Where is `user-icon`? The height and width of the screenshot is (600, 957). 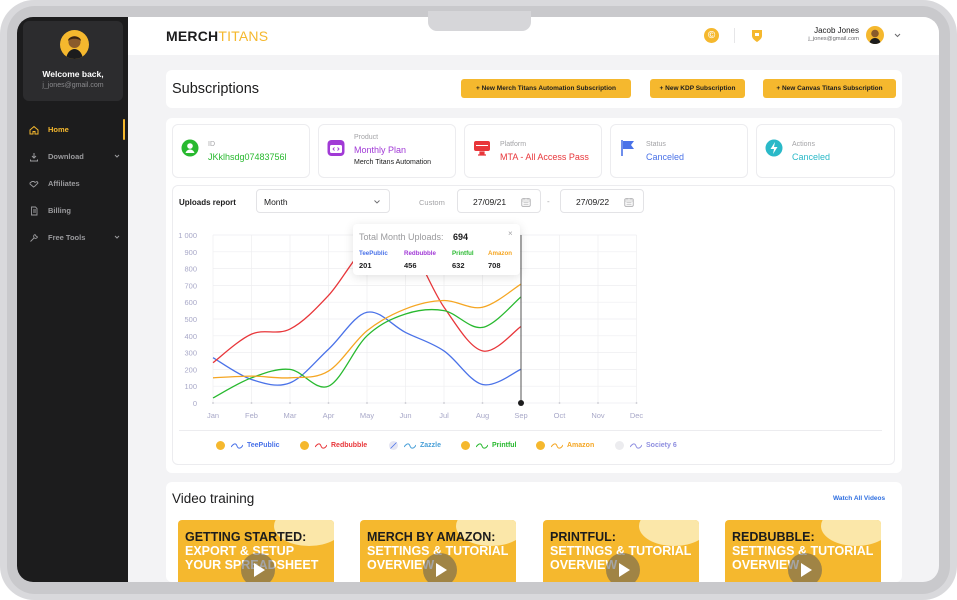 user-icon is located at coordinates (190, 148).